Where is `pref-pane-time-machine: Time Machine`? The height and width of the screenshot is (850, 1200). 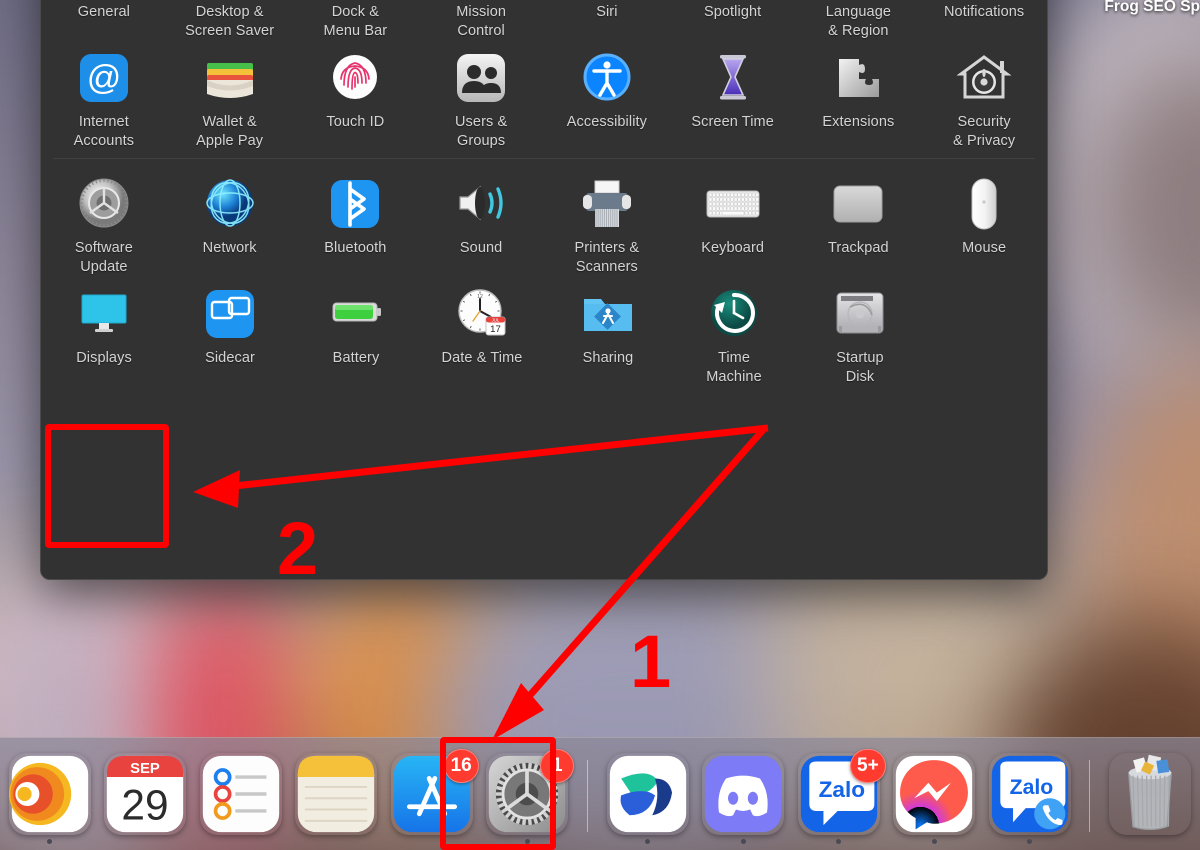
pref-pane-time-machine: Time Machine is located at coordinates (734, 332).